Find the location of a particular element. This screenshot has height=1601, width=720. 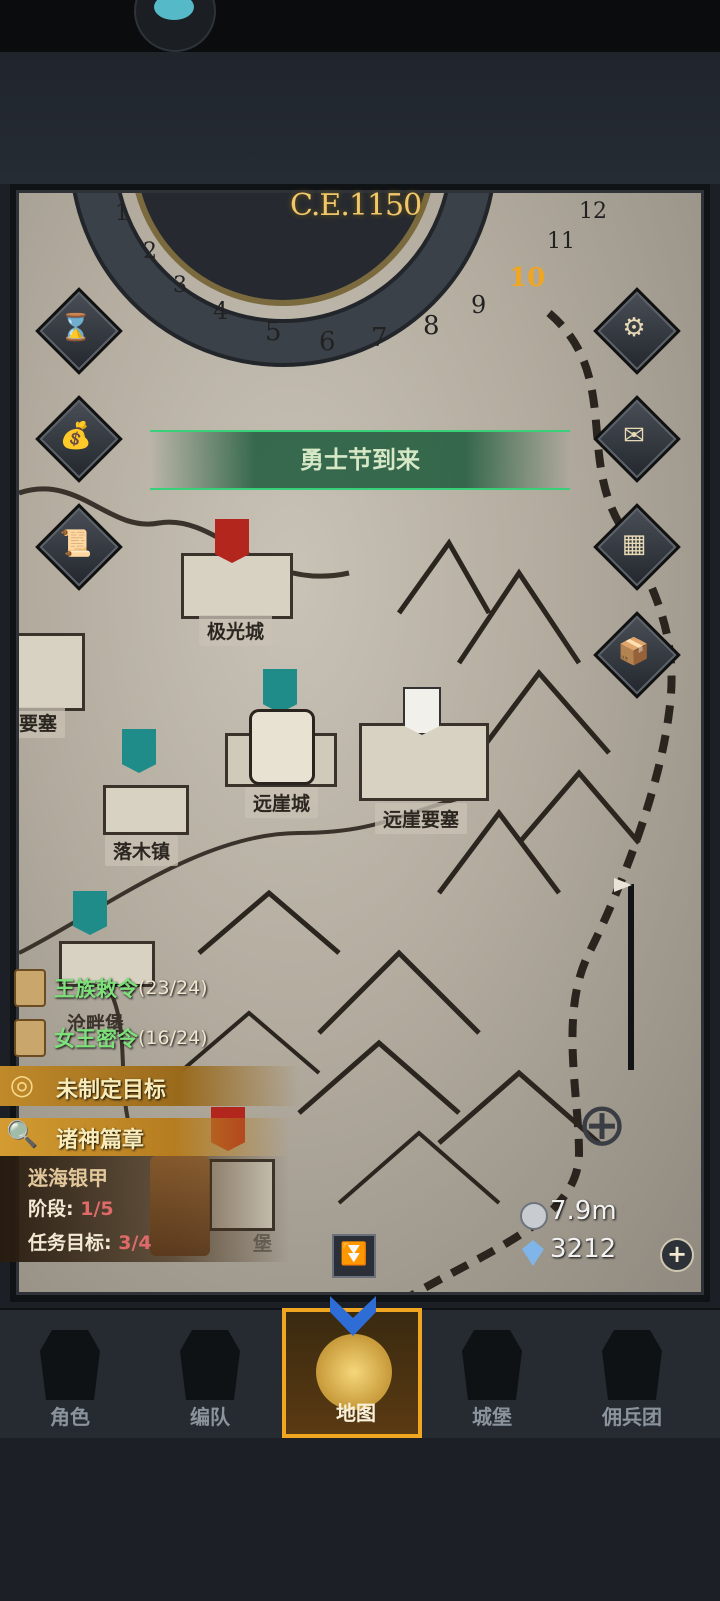

castle-icon is located at coordinates (492, 1365).